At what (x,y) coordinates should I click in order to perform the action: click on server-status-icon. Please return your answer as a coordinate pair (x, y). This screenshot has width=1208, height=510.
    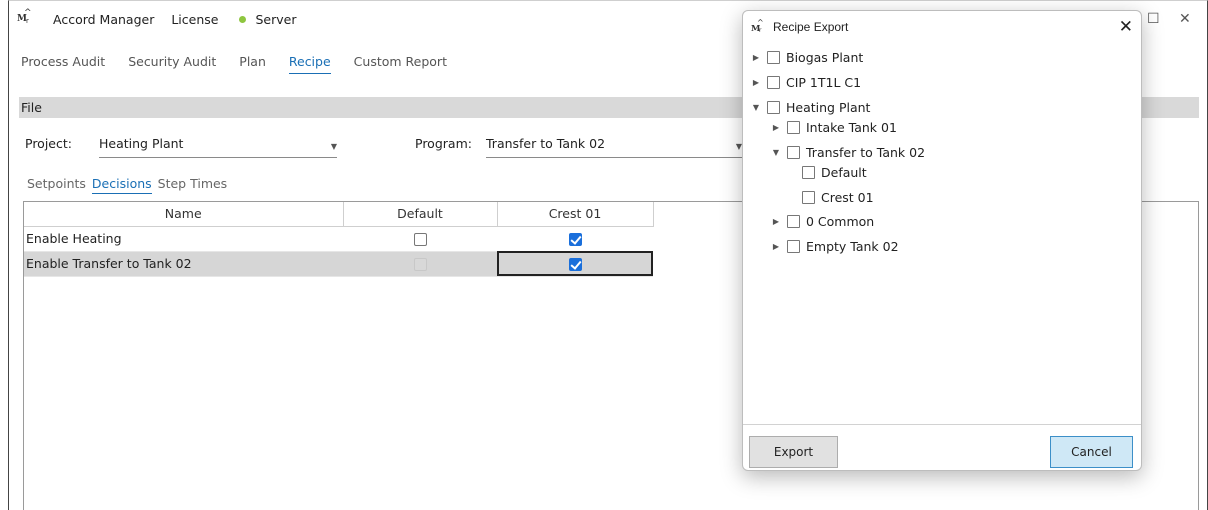
    Looking at the image, I should click on (243, 19).